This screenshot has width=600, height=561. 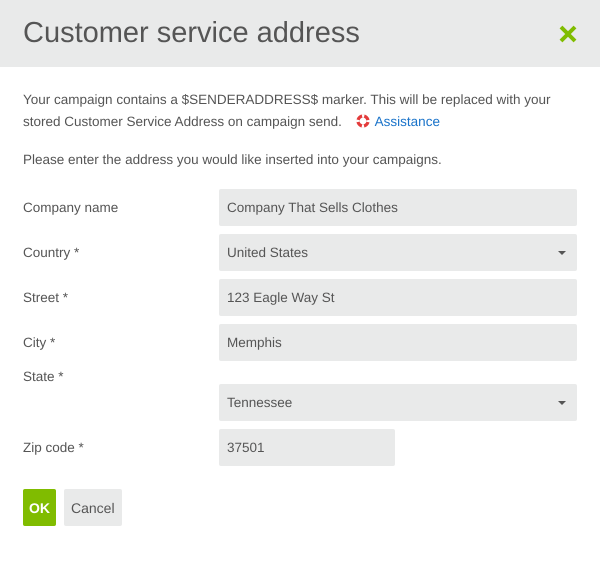 I want to click on field-label: State *, so click(x=44, y=376).